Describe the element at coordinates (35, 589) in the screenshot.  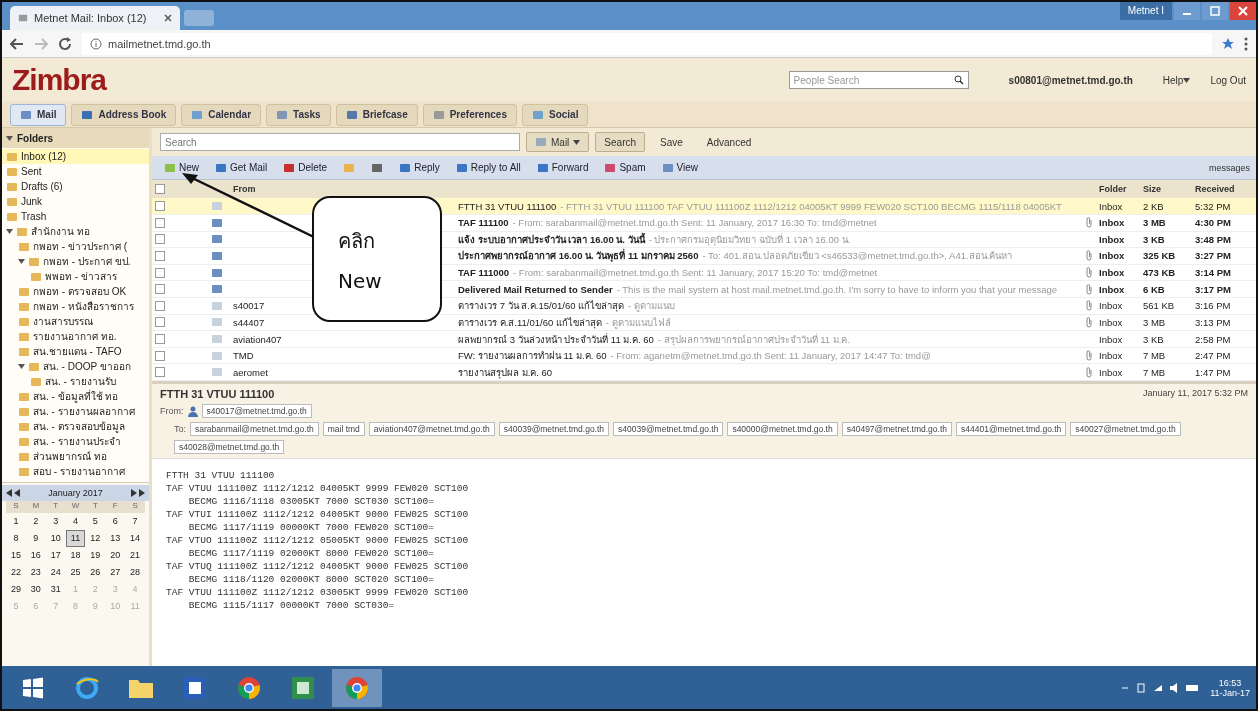
I see `calendar-day: 30` at that location.